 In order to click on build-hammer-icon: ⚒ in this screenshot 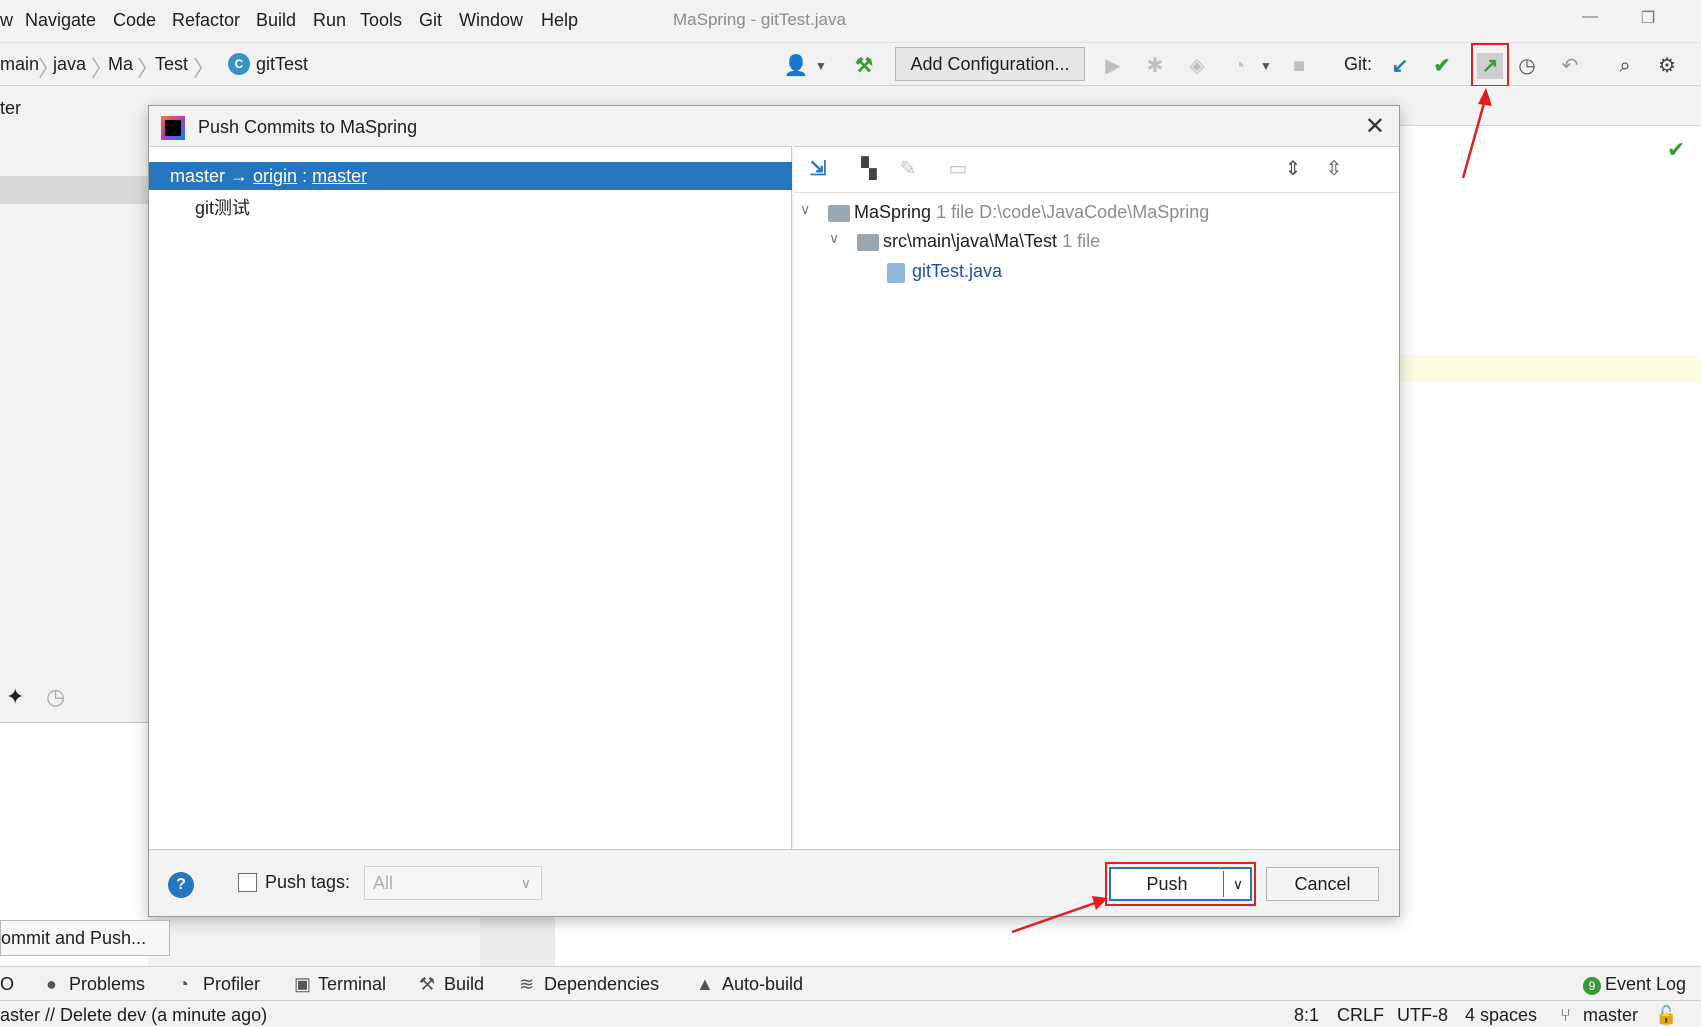, I will do `click(427, 984)`.